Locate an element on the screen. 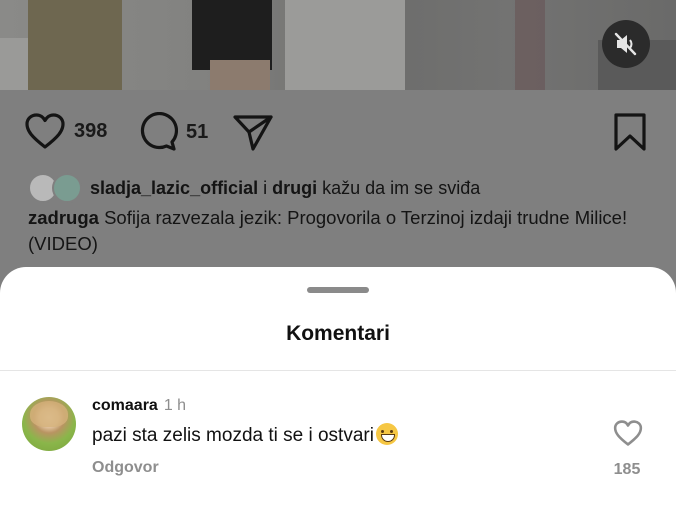  like-count: 398 is located at coordinates (90, 131).